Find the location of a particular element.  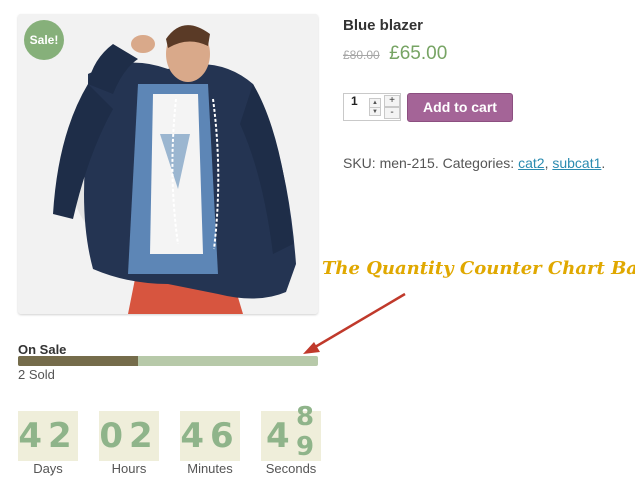

seconds-value: 4 8 9 is located at coordinates (291, 432).